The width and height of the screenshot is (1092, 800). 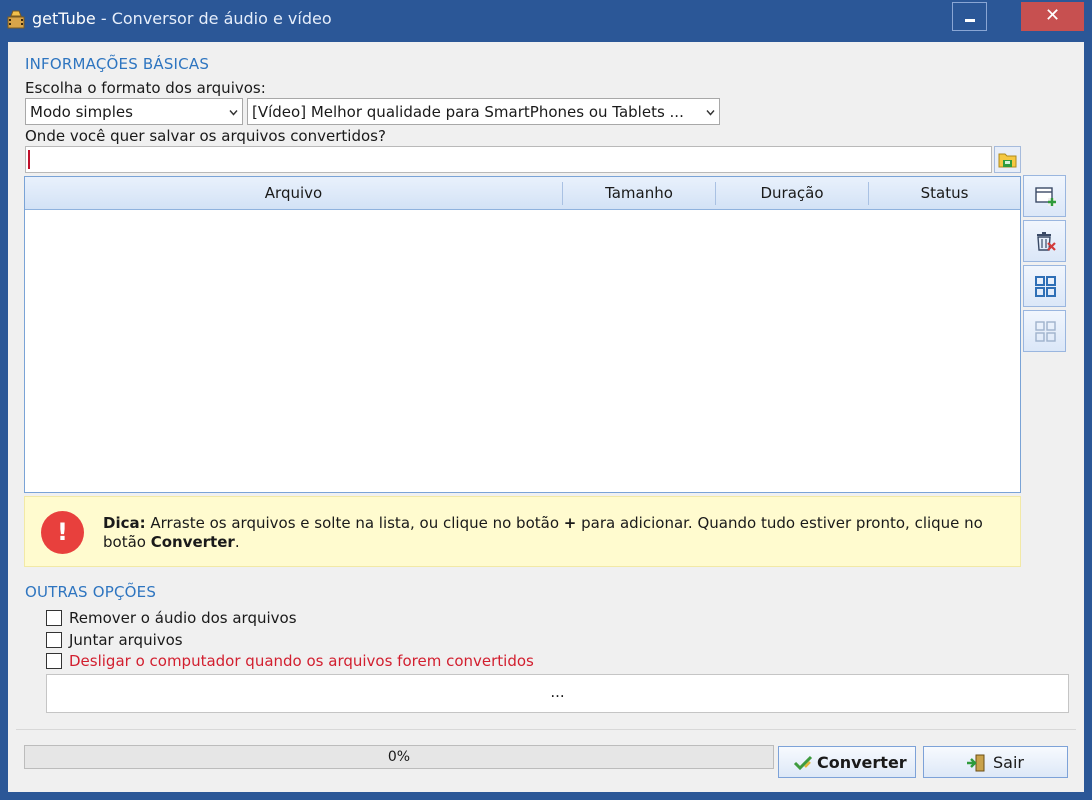 I want to click on exit-label: Sair, so click(x=1008, y=762).